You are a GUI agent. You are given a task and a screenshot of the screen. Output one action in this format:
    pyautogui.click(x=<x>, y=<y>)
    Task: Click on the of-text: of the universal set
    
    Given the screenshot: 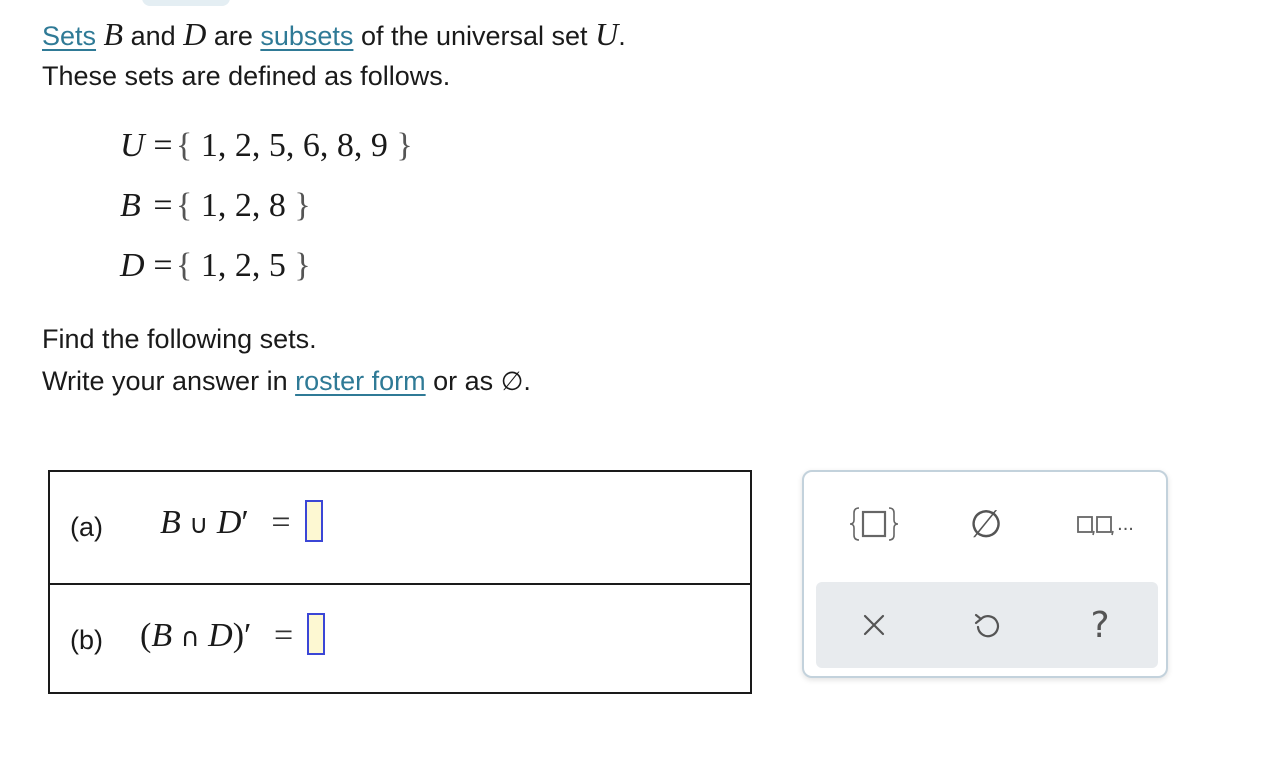 What is the action you would take?
    pyautogui.click(x=474, y=36)
    